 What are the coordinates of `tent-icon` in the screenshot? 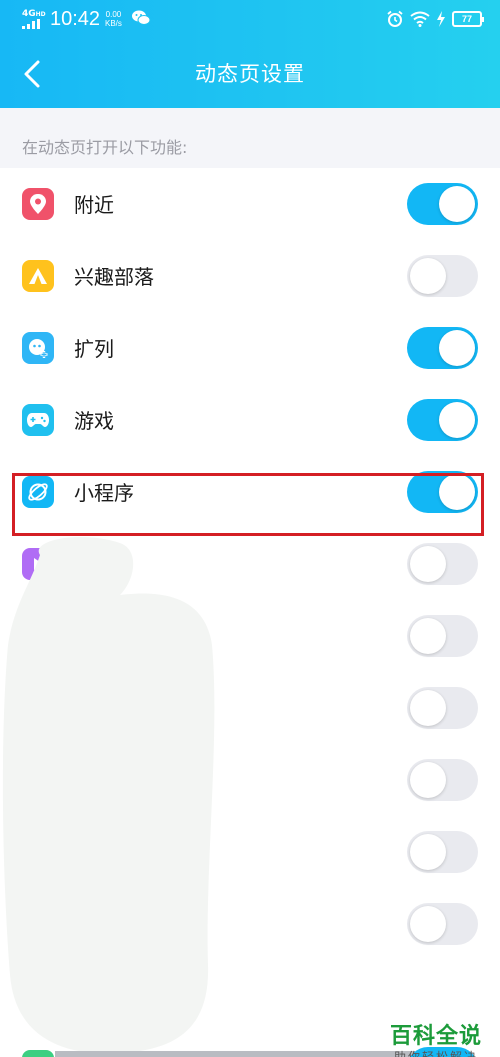 It's located at (38, 276).